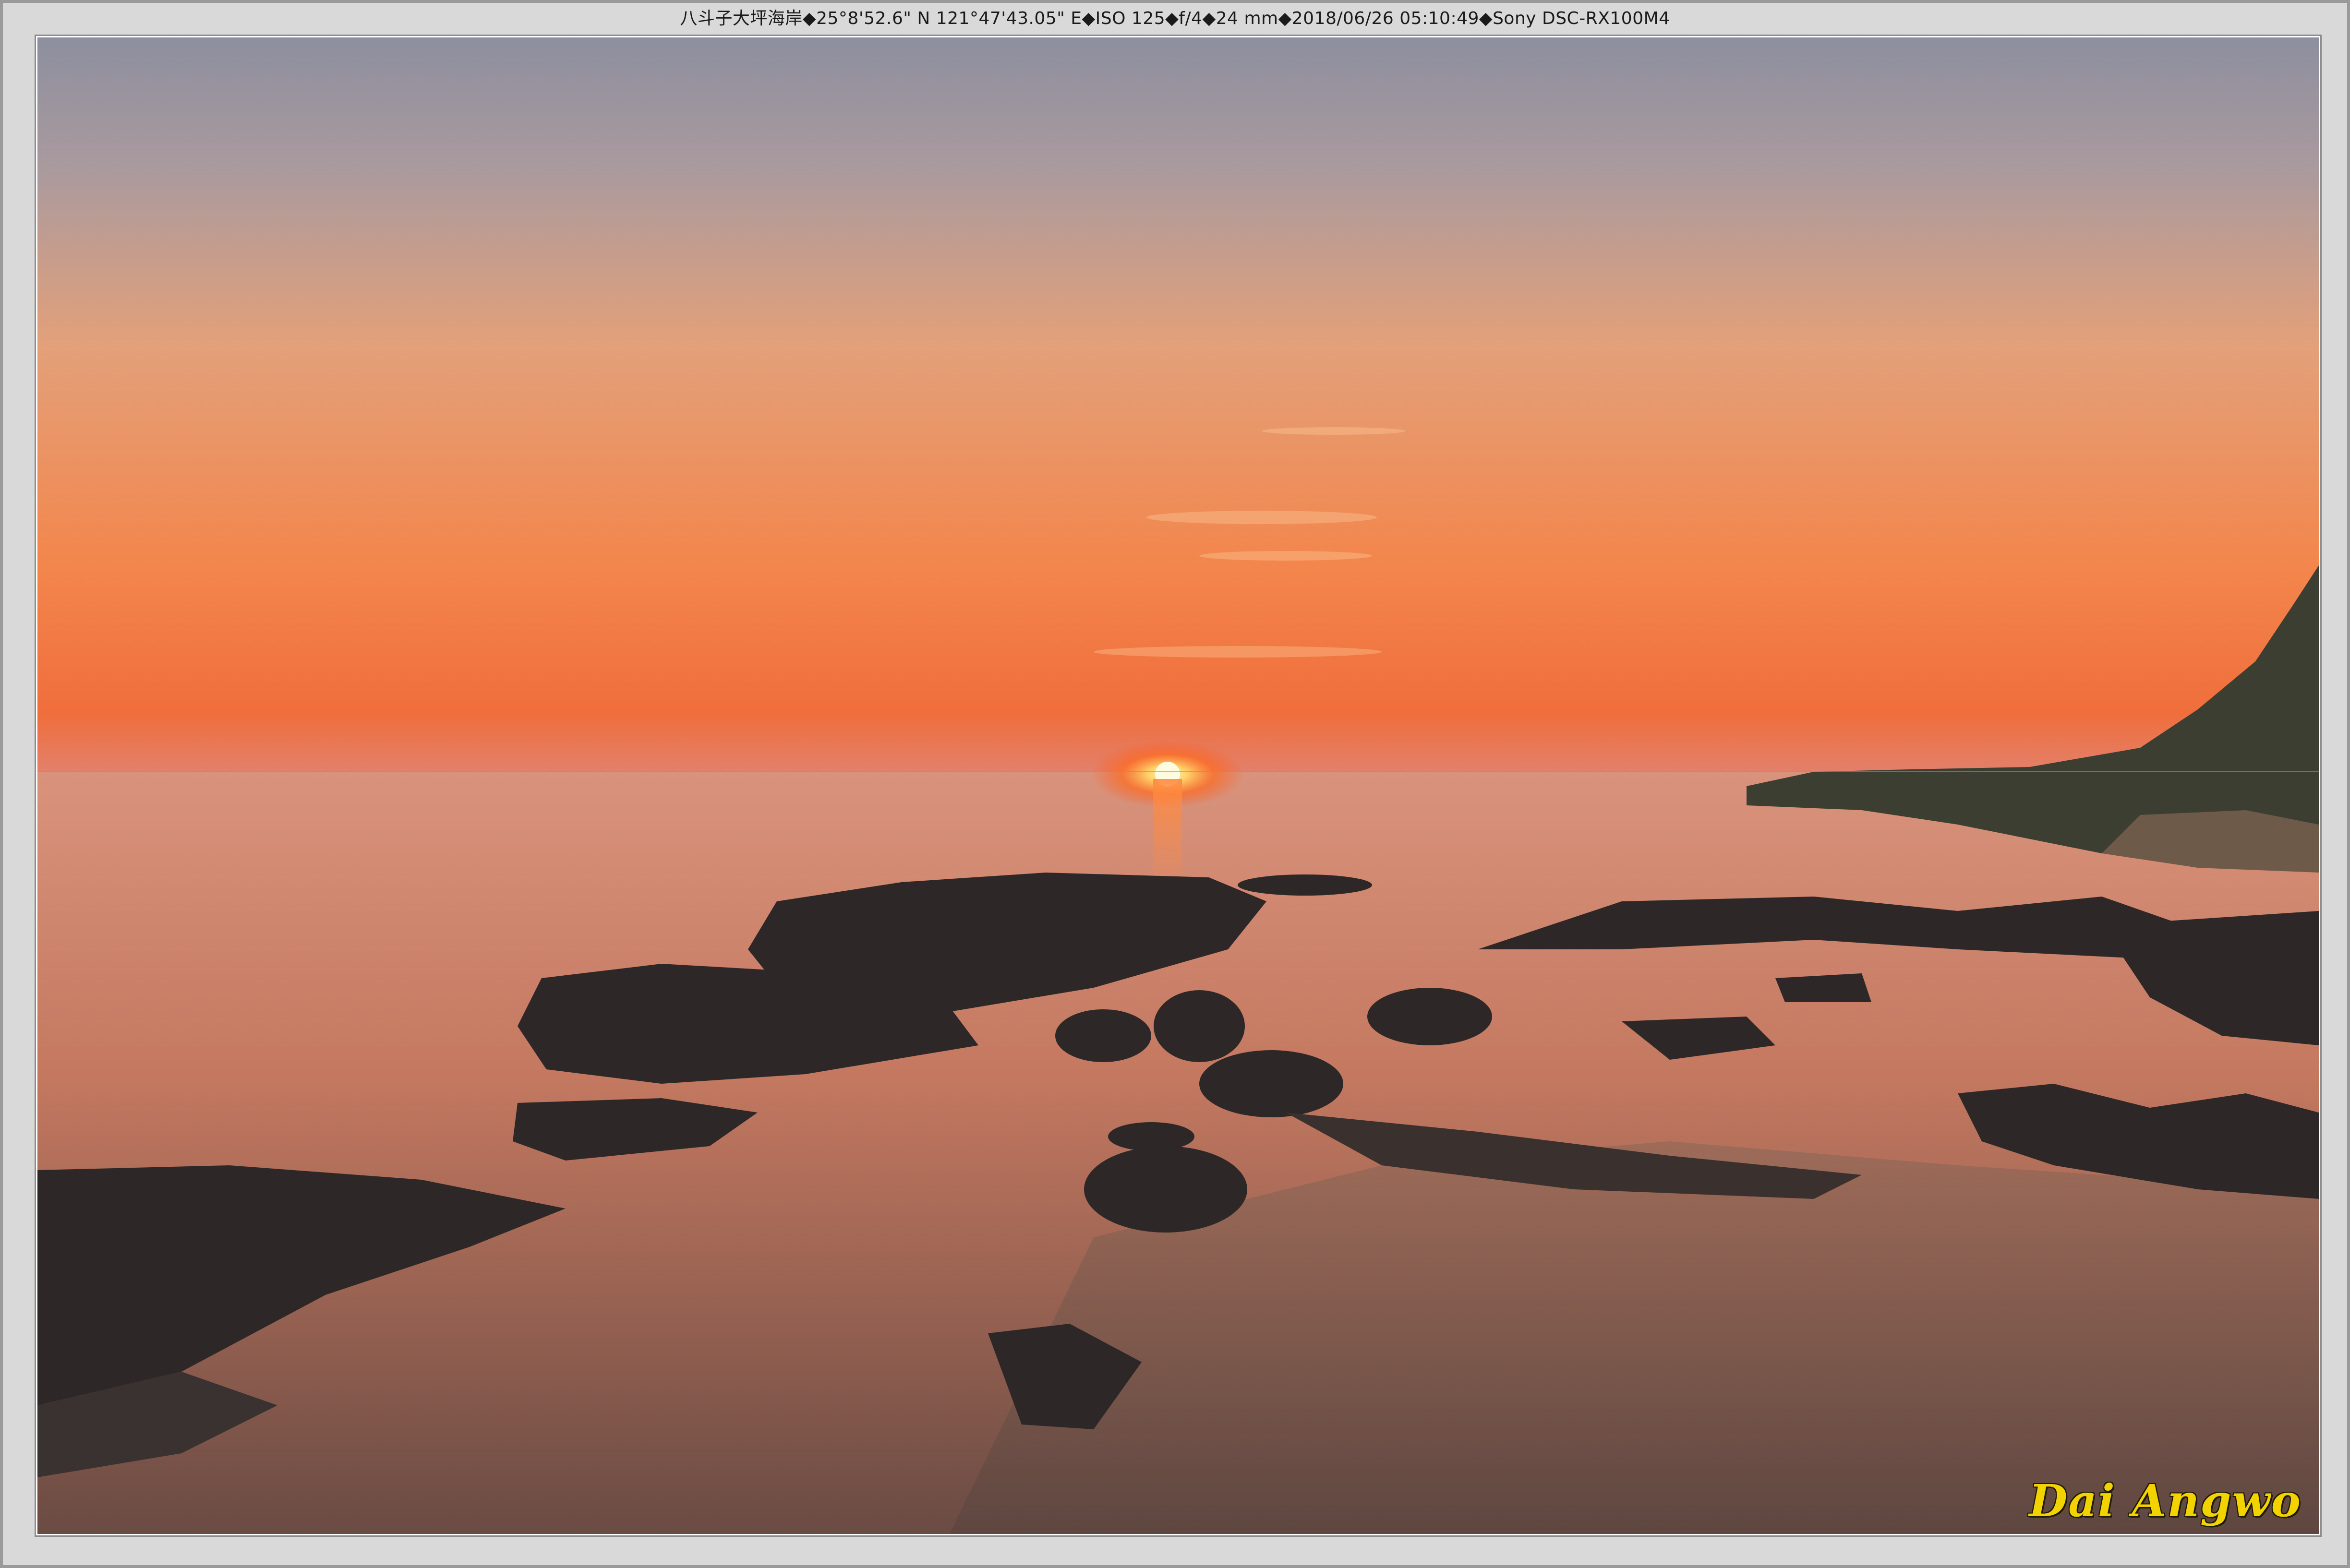 Image resolution: width=2350 pixels, height=1568 pixels. I want to click on photographer-signature: Dai Angwo, so click(2165, 1501).